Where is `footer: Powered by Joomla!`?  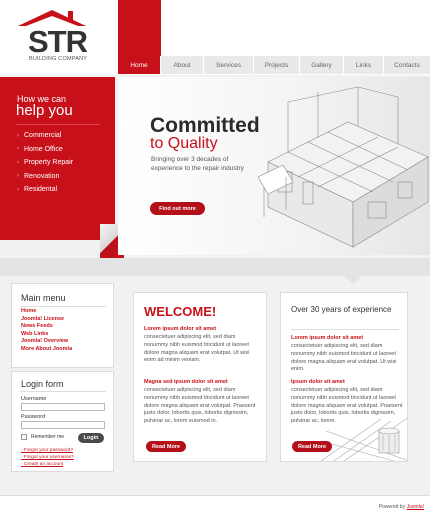 footer: Powered by Joomla! is located at coordinates (215, 507).